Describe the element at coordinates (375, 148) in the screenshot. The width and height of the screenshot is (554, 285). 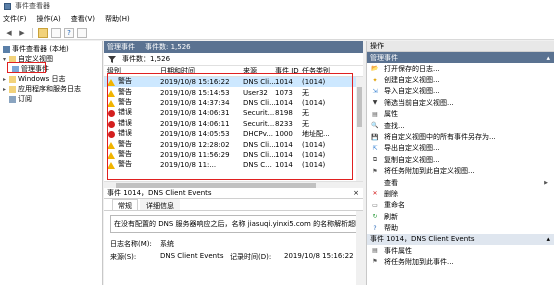
I see `export-icon: ⇱` at that location.